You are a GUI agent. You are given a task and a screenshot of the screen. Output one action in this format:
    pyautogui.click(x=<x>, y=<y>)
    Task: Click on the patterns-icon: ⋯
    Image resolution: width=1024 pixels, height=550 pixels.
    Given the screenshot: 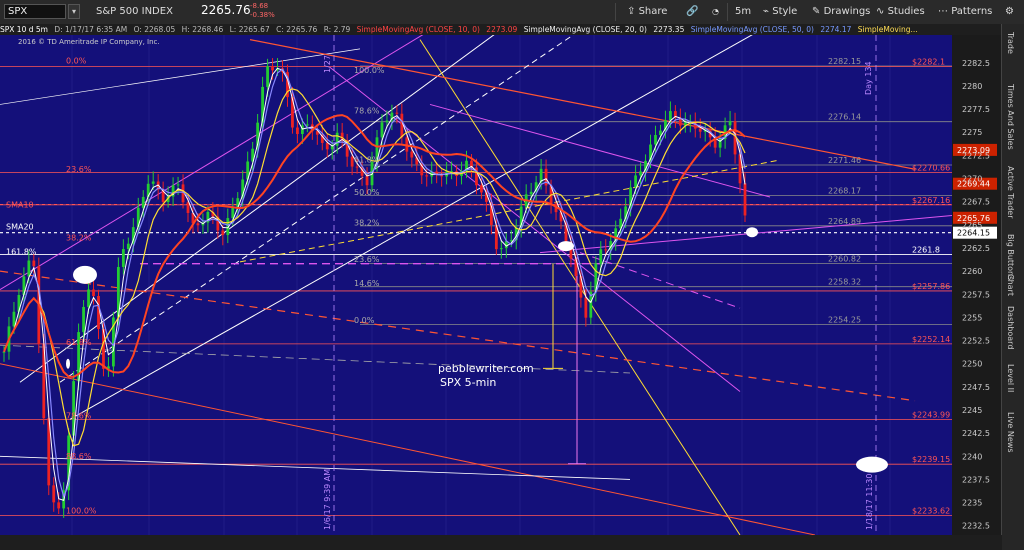 What is the action you would take?
    pyautogui.click(x=943, y=11)
    